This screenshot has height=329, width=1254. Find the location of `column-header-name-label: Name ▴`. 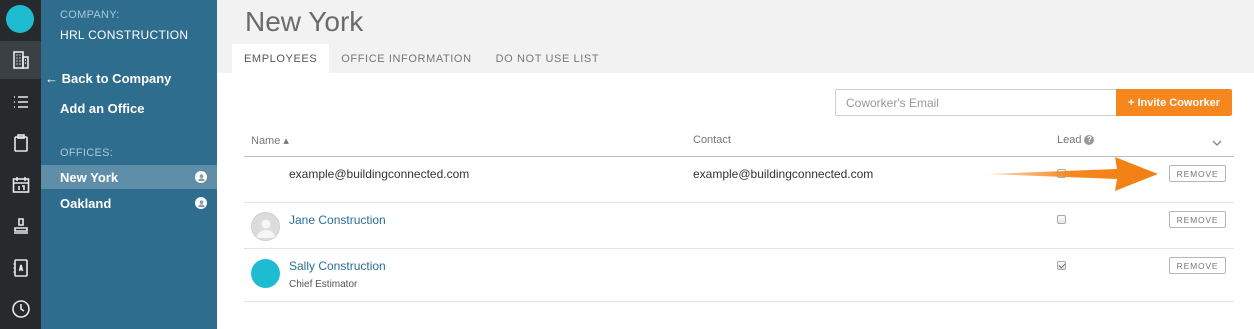

column-header-name-label: Name ▴ is located at coordinates (270, 141).